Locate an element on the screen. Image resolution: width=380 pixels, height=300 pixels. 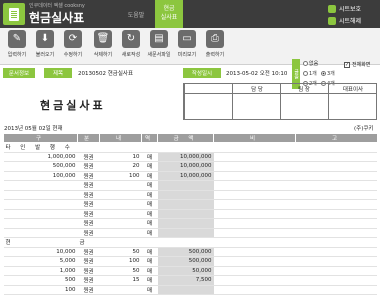
unprotect-sheet-button: 시트해제 is located at coordinates (353, 20).